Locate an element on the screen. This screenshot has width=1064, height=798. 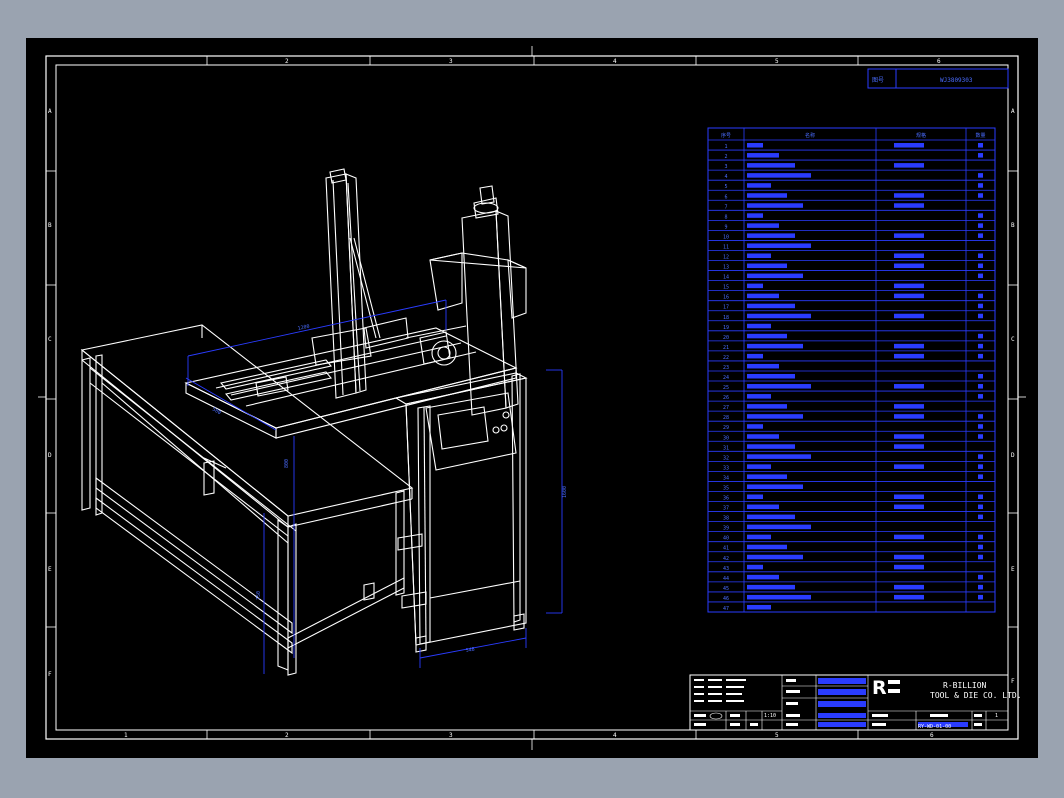
zone-right-E: E is located at coordinates (1013, 569).